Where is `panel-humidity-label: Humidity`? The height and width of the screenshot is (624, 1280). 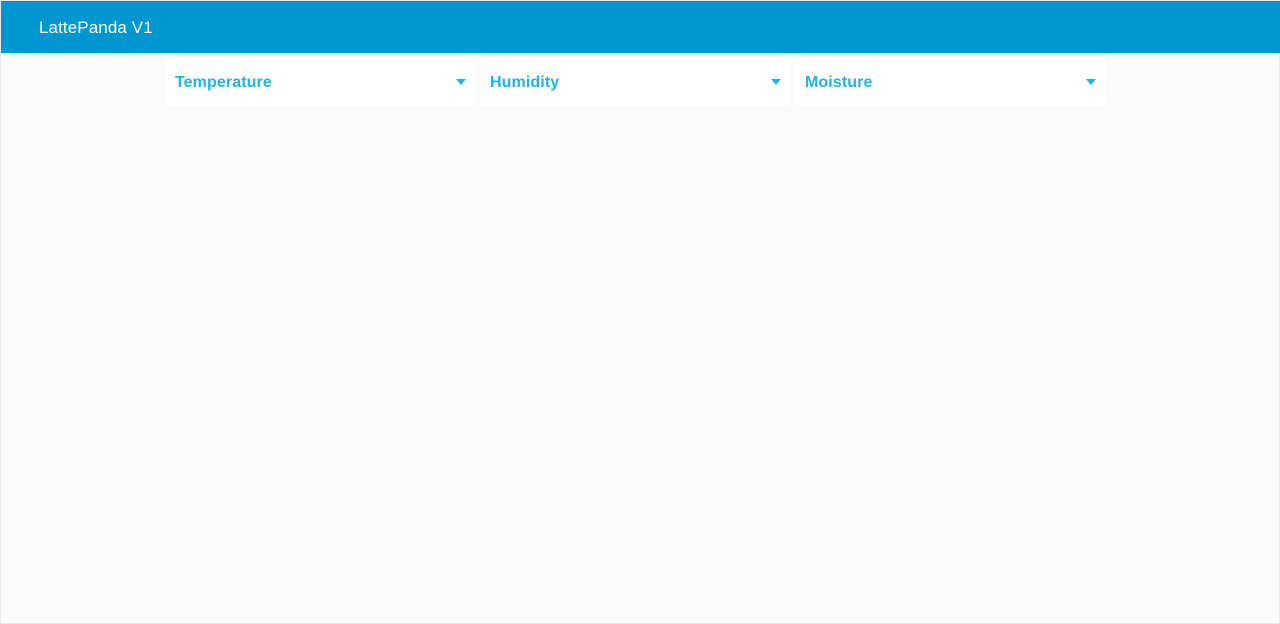
panel-humidity-label: Humidity is located at coordinates (525, 82).